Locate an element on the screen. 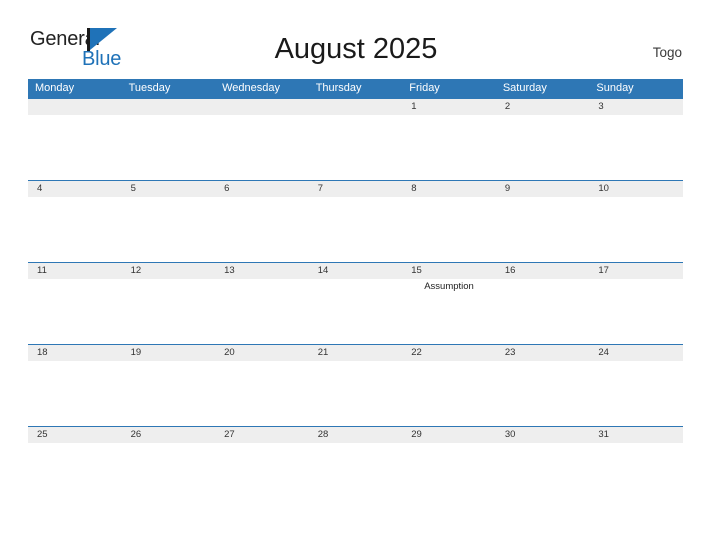  calendar-week-row: 11 12 13 14 15 16 17 Assumption is located at coordinates (355, 303).